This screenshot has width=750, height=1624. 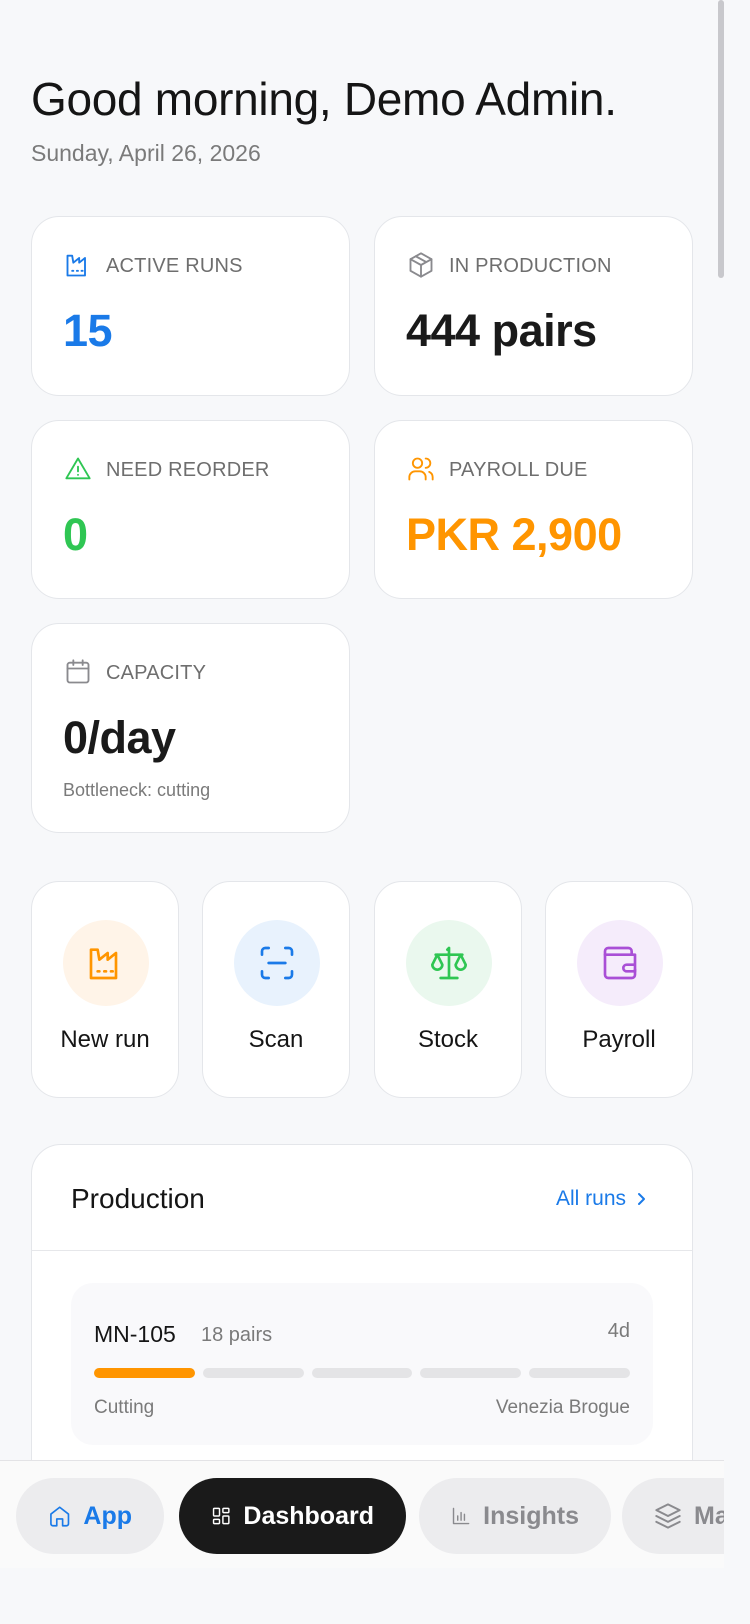 I want to click on run-stage: Cutting, so click(x=124, y=1407).